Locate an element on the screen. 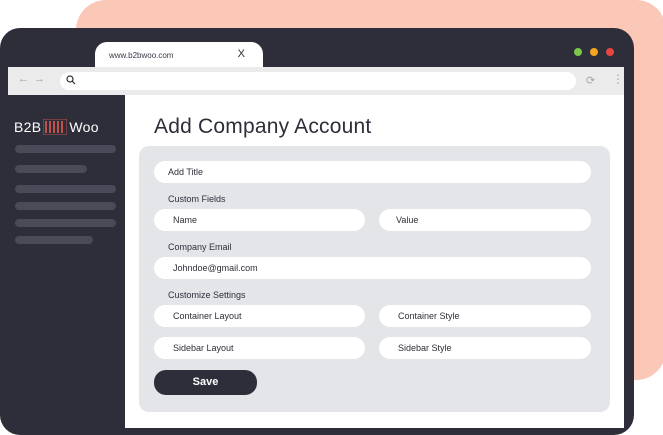  logo-text-right: Woo is located at coordinates (84, 127).